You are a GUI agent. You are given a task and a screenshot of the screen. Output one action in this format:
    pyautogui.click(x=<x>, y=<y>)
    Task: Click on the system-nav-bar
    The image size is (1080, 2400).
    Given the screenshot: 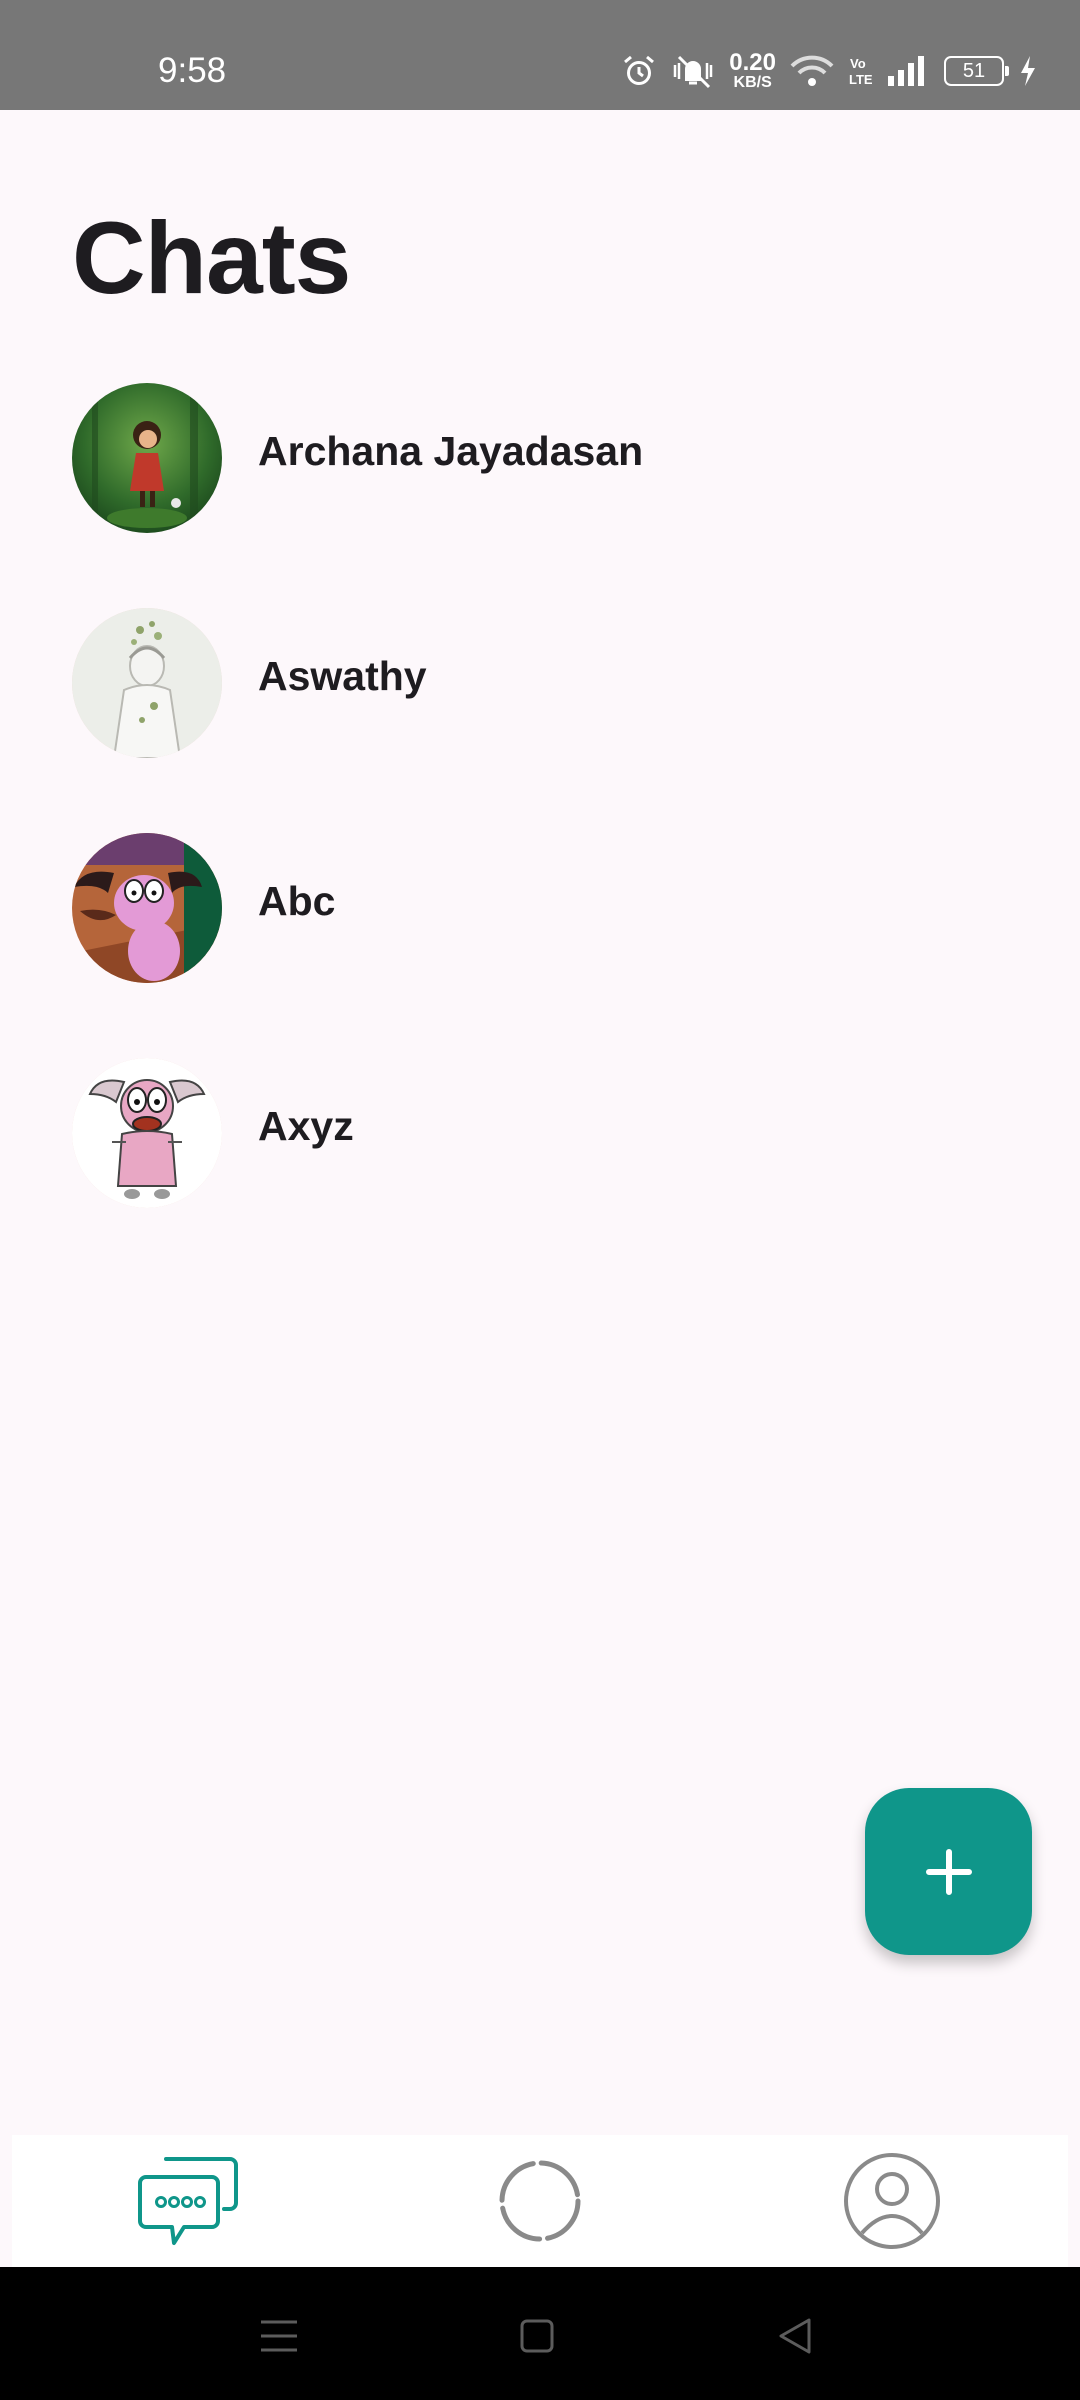 What is the action you would take?
    pyautogui.click(x=540, y=2333)
    